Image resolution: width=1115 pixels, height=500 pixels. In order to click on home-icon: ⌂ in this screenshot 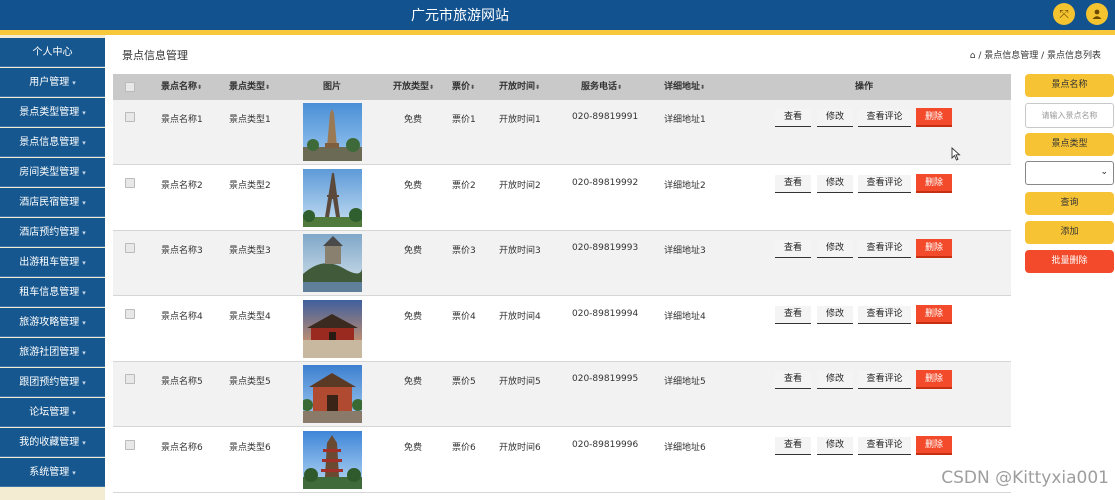, I will do `click(973, 56)`.